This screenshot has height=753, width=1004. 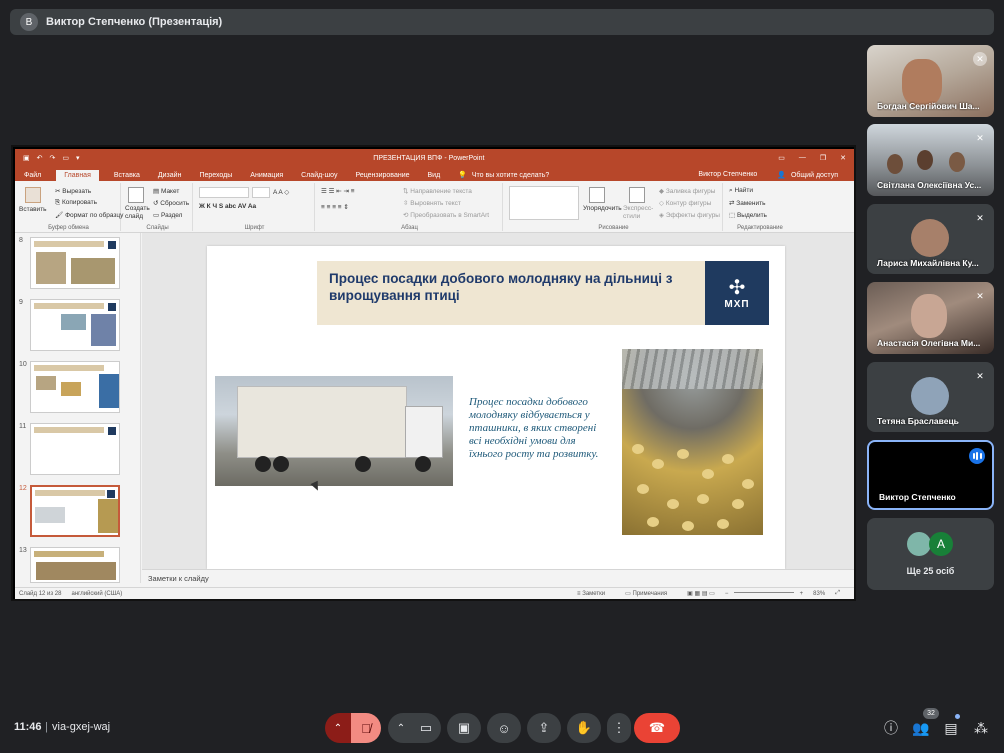 What do you see at coordinates (215, 175) in the screenshot?
I see `tab-transitions: Переходы` at bounding box center [215, 175].